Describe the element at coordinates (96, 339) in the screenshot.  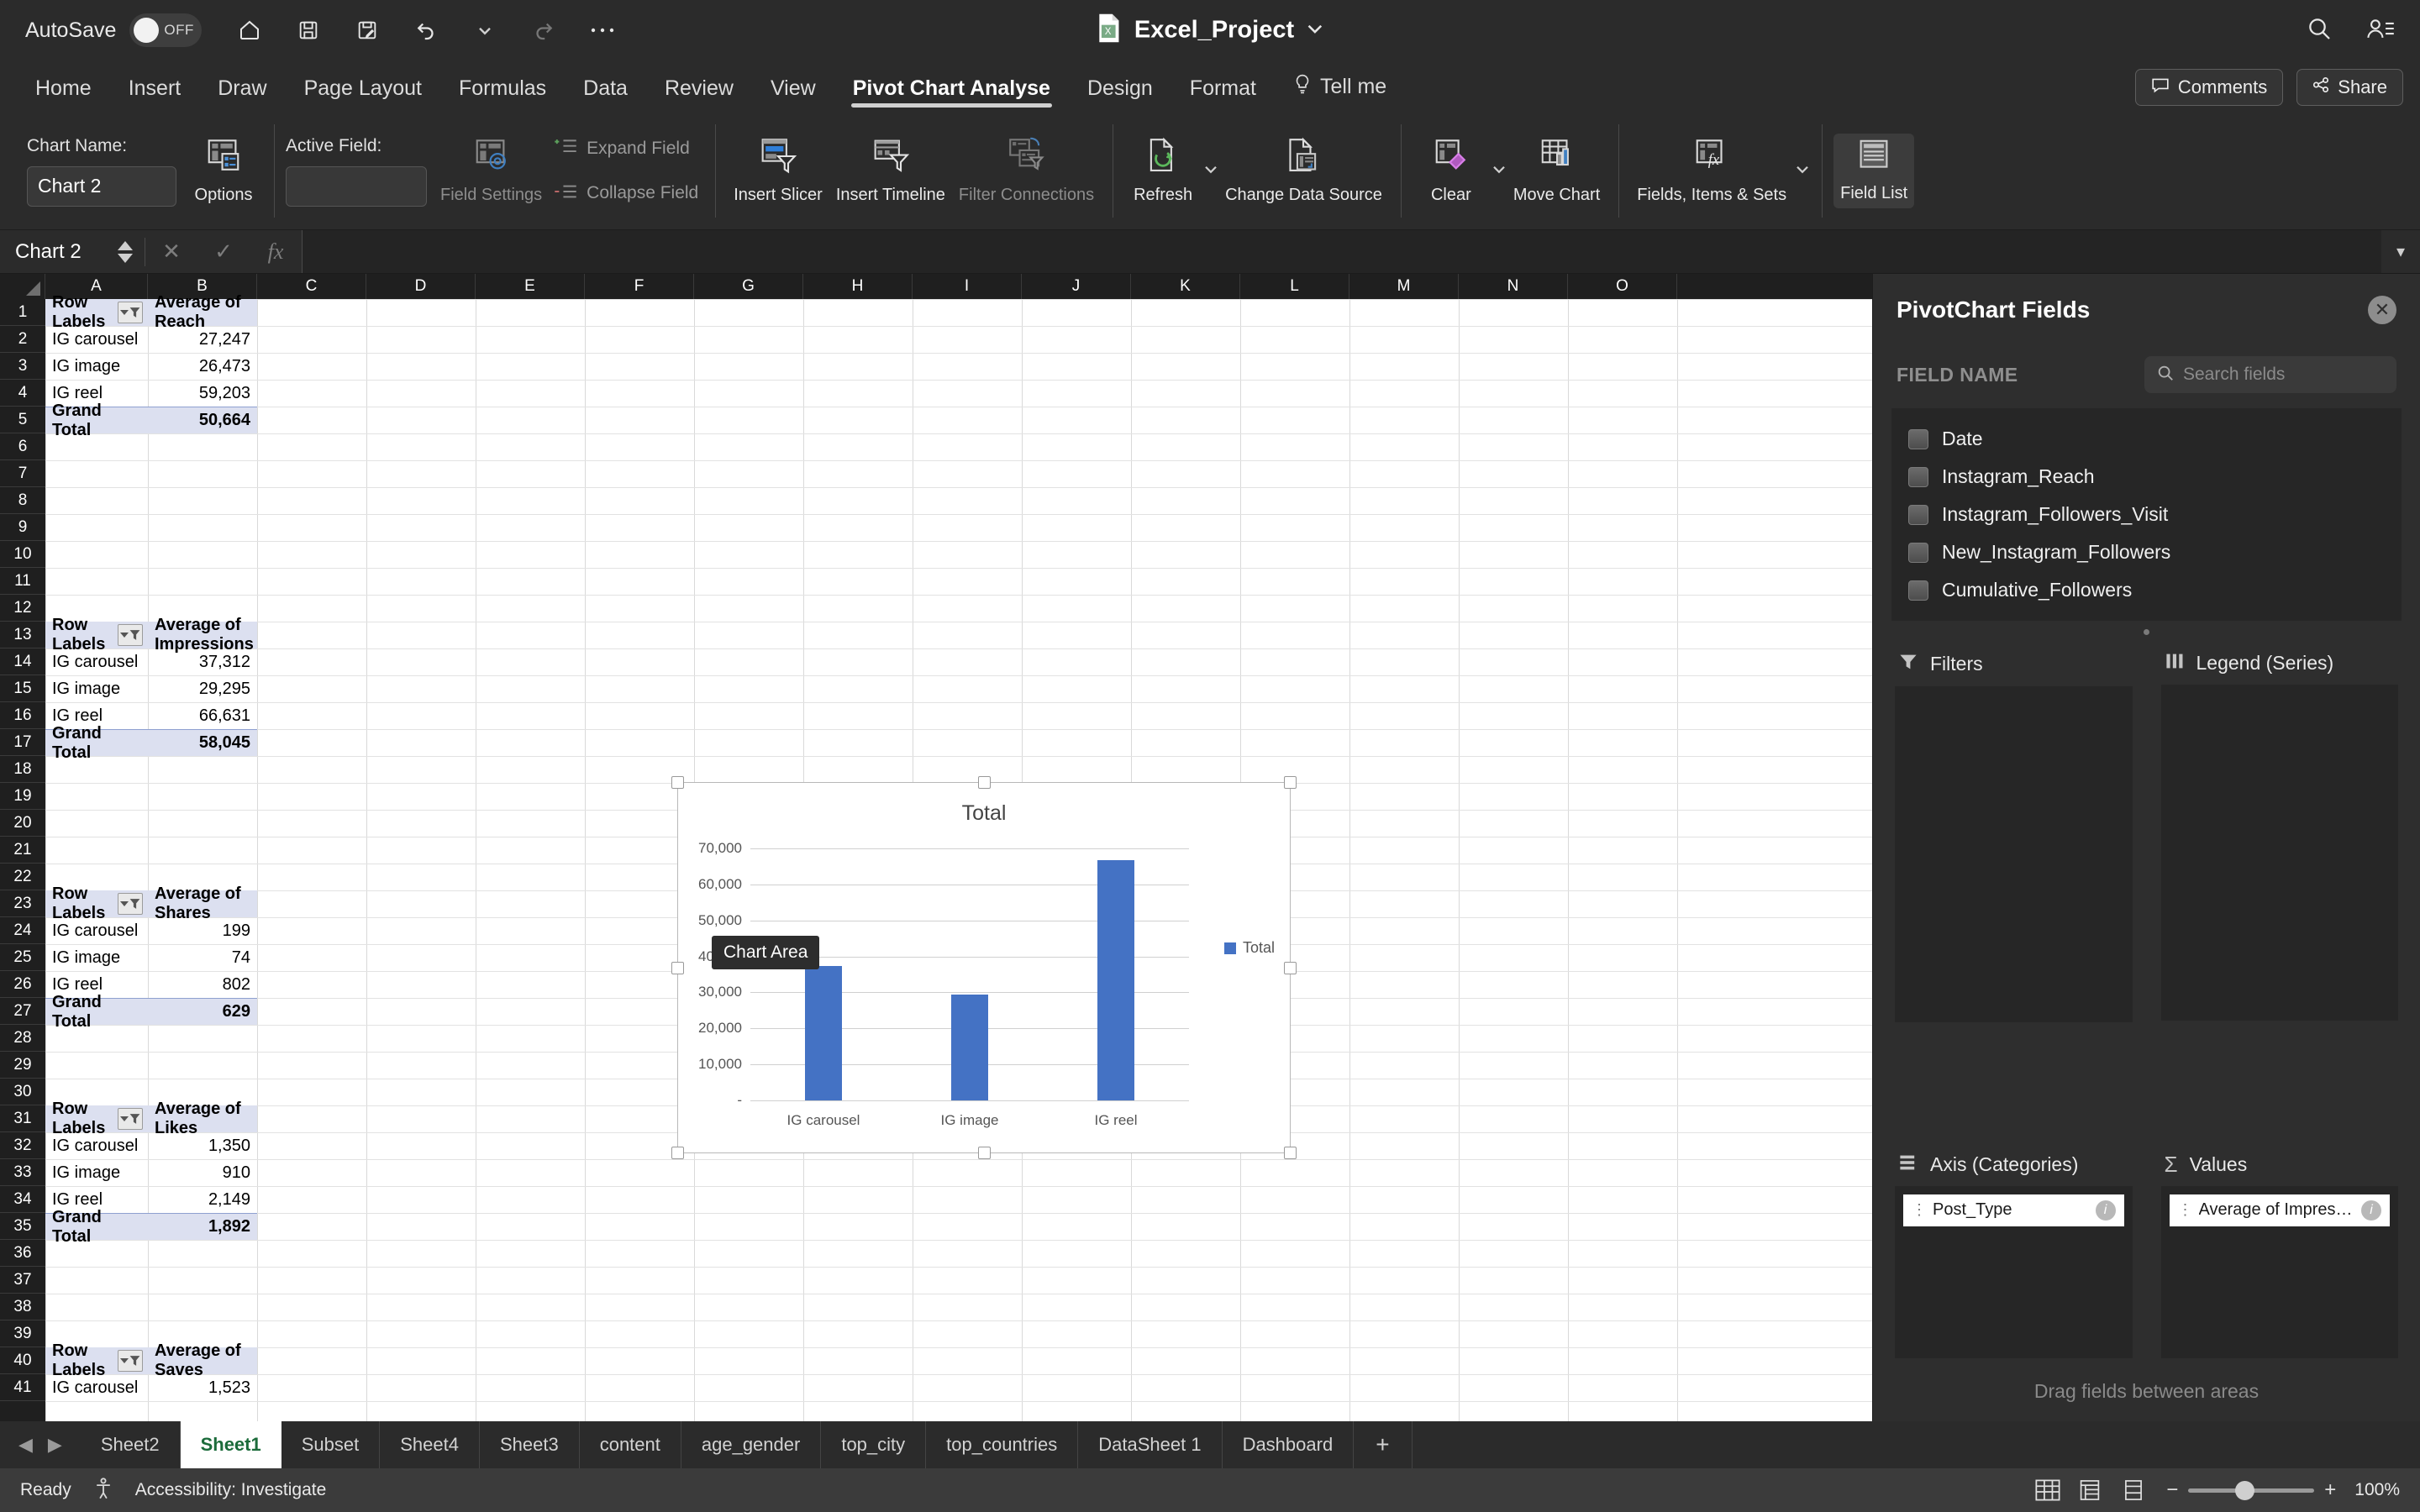
I see `pivot-0-label-0: IG carousel` at that location.